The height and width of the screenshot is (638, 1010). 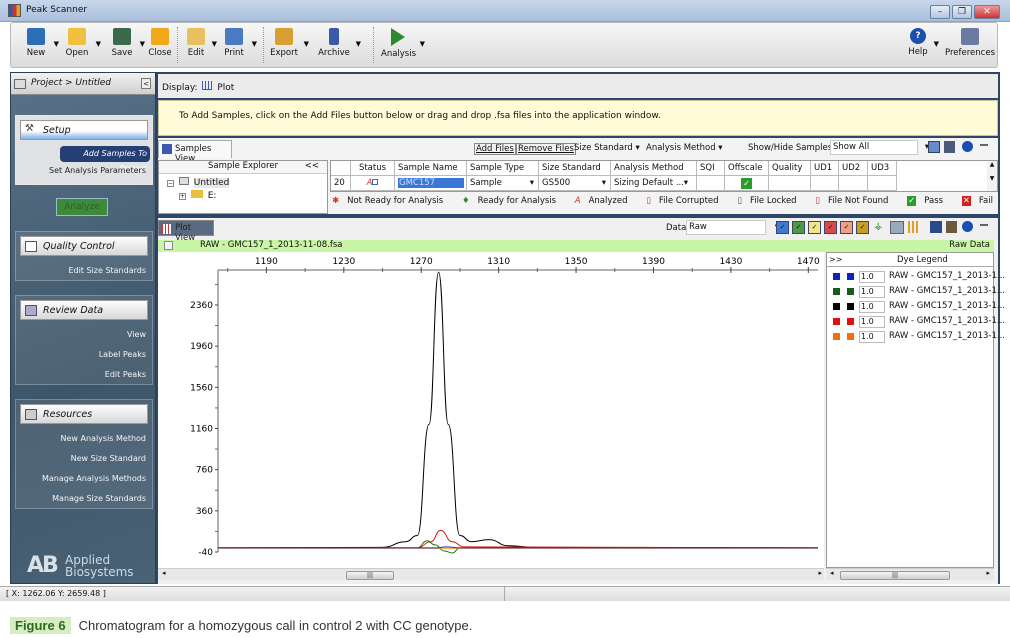 What do you see at coordinates (914, 227) in the screenshot?
I see `peaks-icon` at bounding box center [914, 227].